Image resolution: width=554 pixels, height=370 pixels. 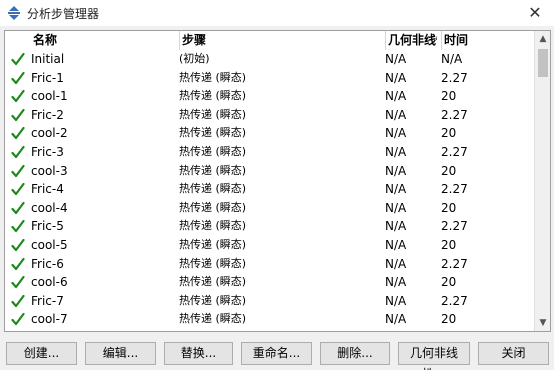 I want to click on cell-name: cool-4, so click(x=49, y=207).